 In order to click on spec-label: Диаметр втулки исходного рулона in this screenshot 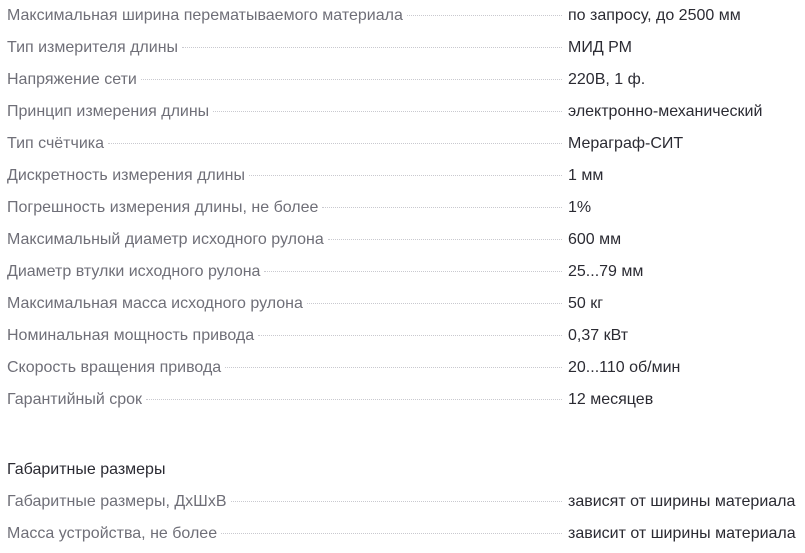, I will do `click(134, 271)`.